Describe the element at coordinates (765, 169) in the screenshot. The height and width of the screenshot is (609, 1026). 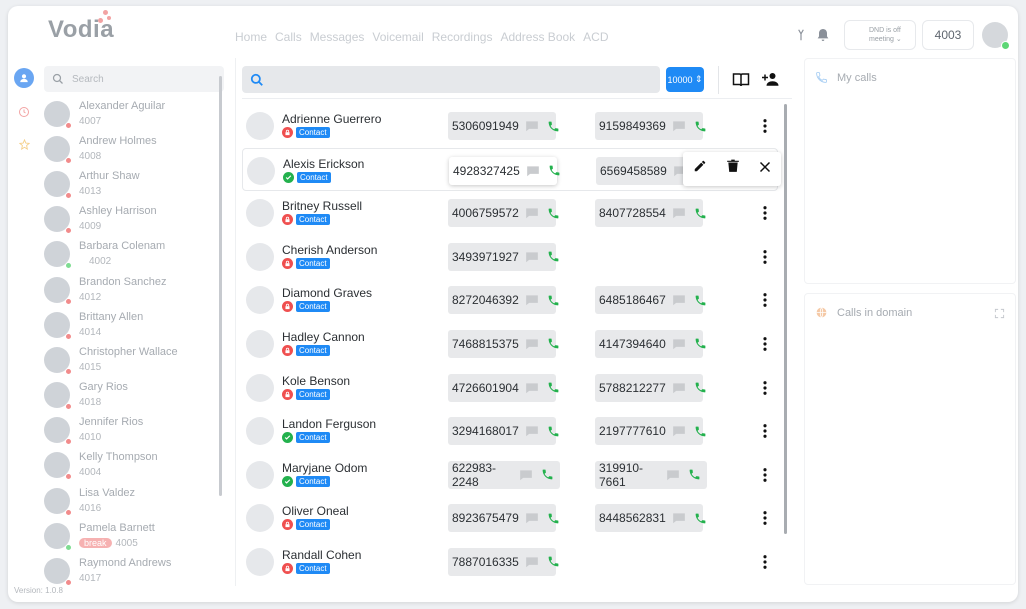
I see `close-icon` at that location.